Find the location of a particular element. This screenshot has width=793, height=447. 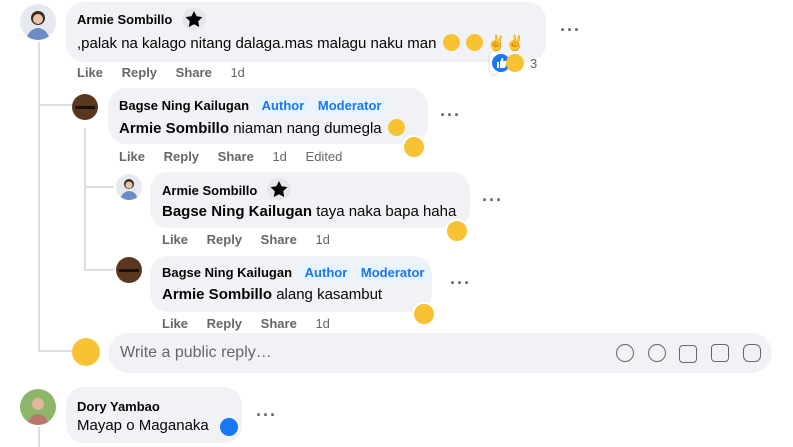

victory-hand-emoji-icon: ✌ is located at coordinates (496, 43).